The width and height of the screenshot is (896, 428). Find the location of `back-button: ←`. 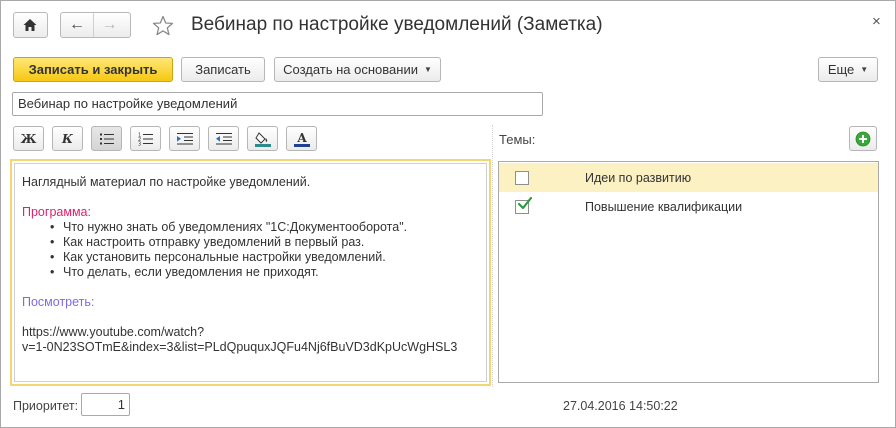

back-button: ← is located at coordinates (77, 25).